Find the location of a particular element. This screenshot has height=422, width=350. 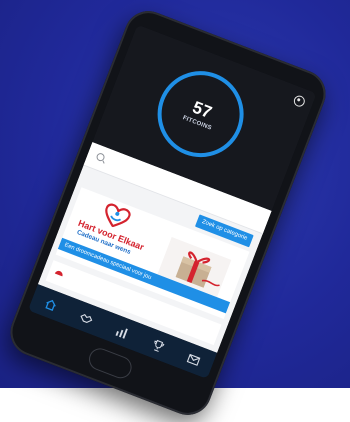

mail-icon is located at coordinates (194, 359).